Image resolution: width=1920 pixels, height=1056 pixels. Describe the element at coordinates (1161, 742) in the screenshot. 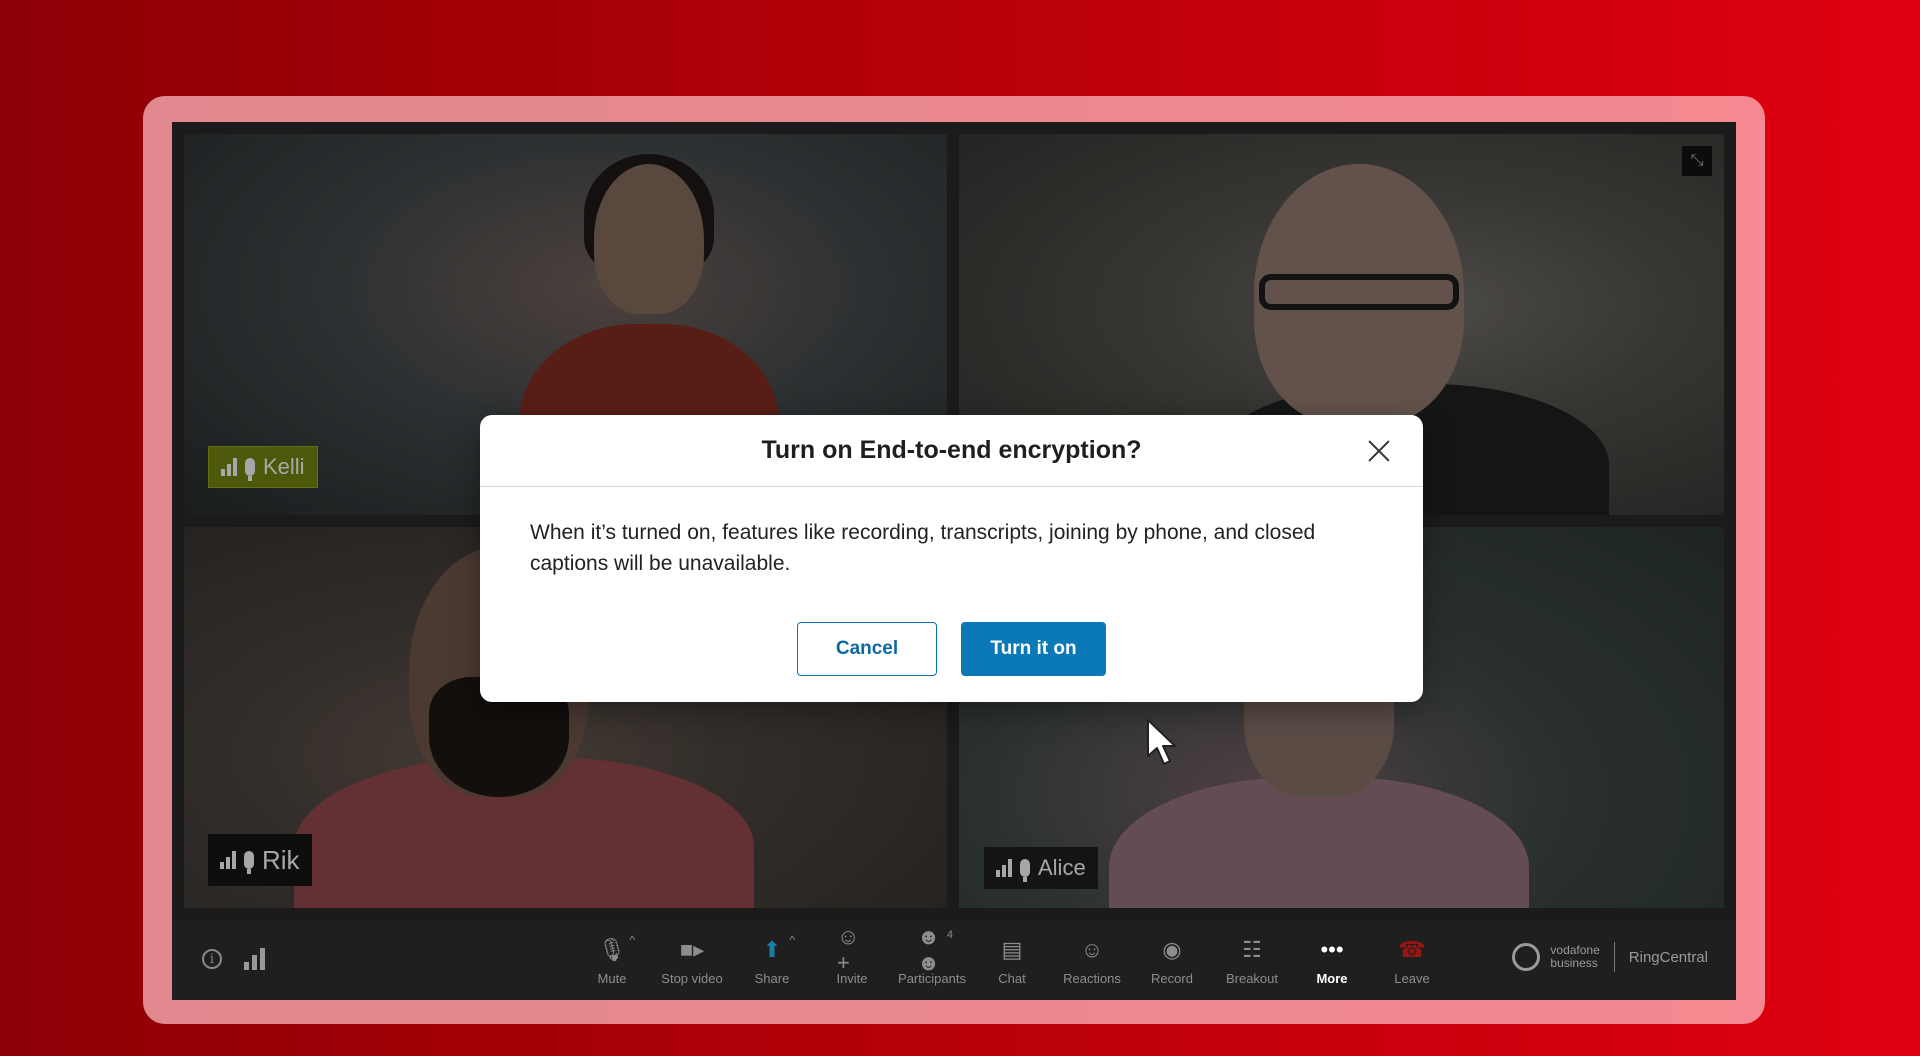

I see `mouse-pointer-icon` at that location.